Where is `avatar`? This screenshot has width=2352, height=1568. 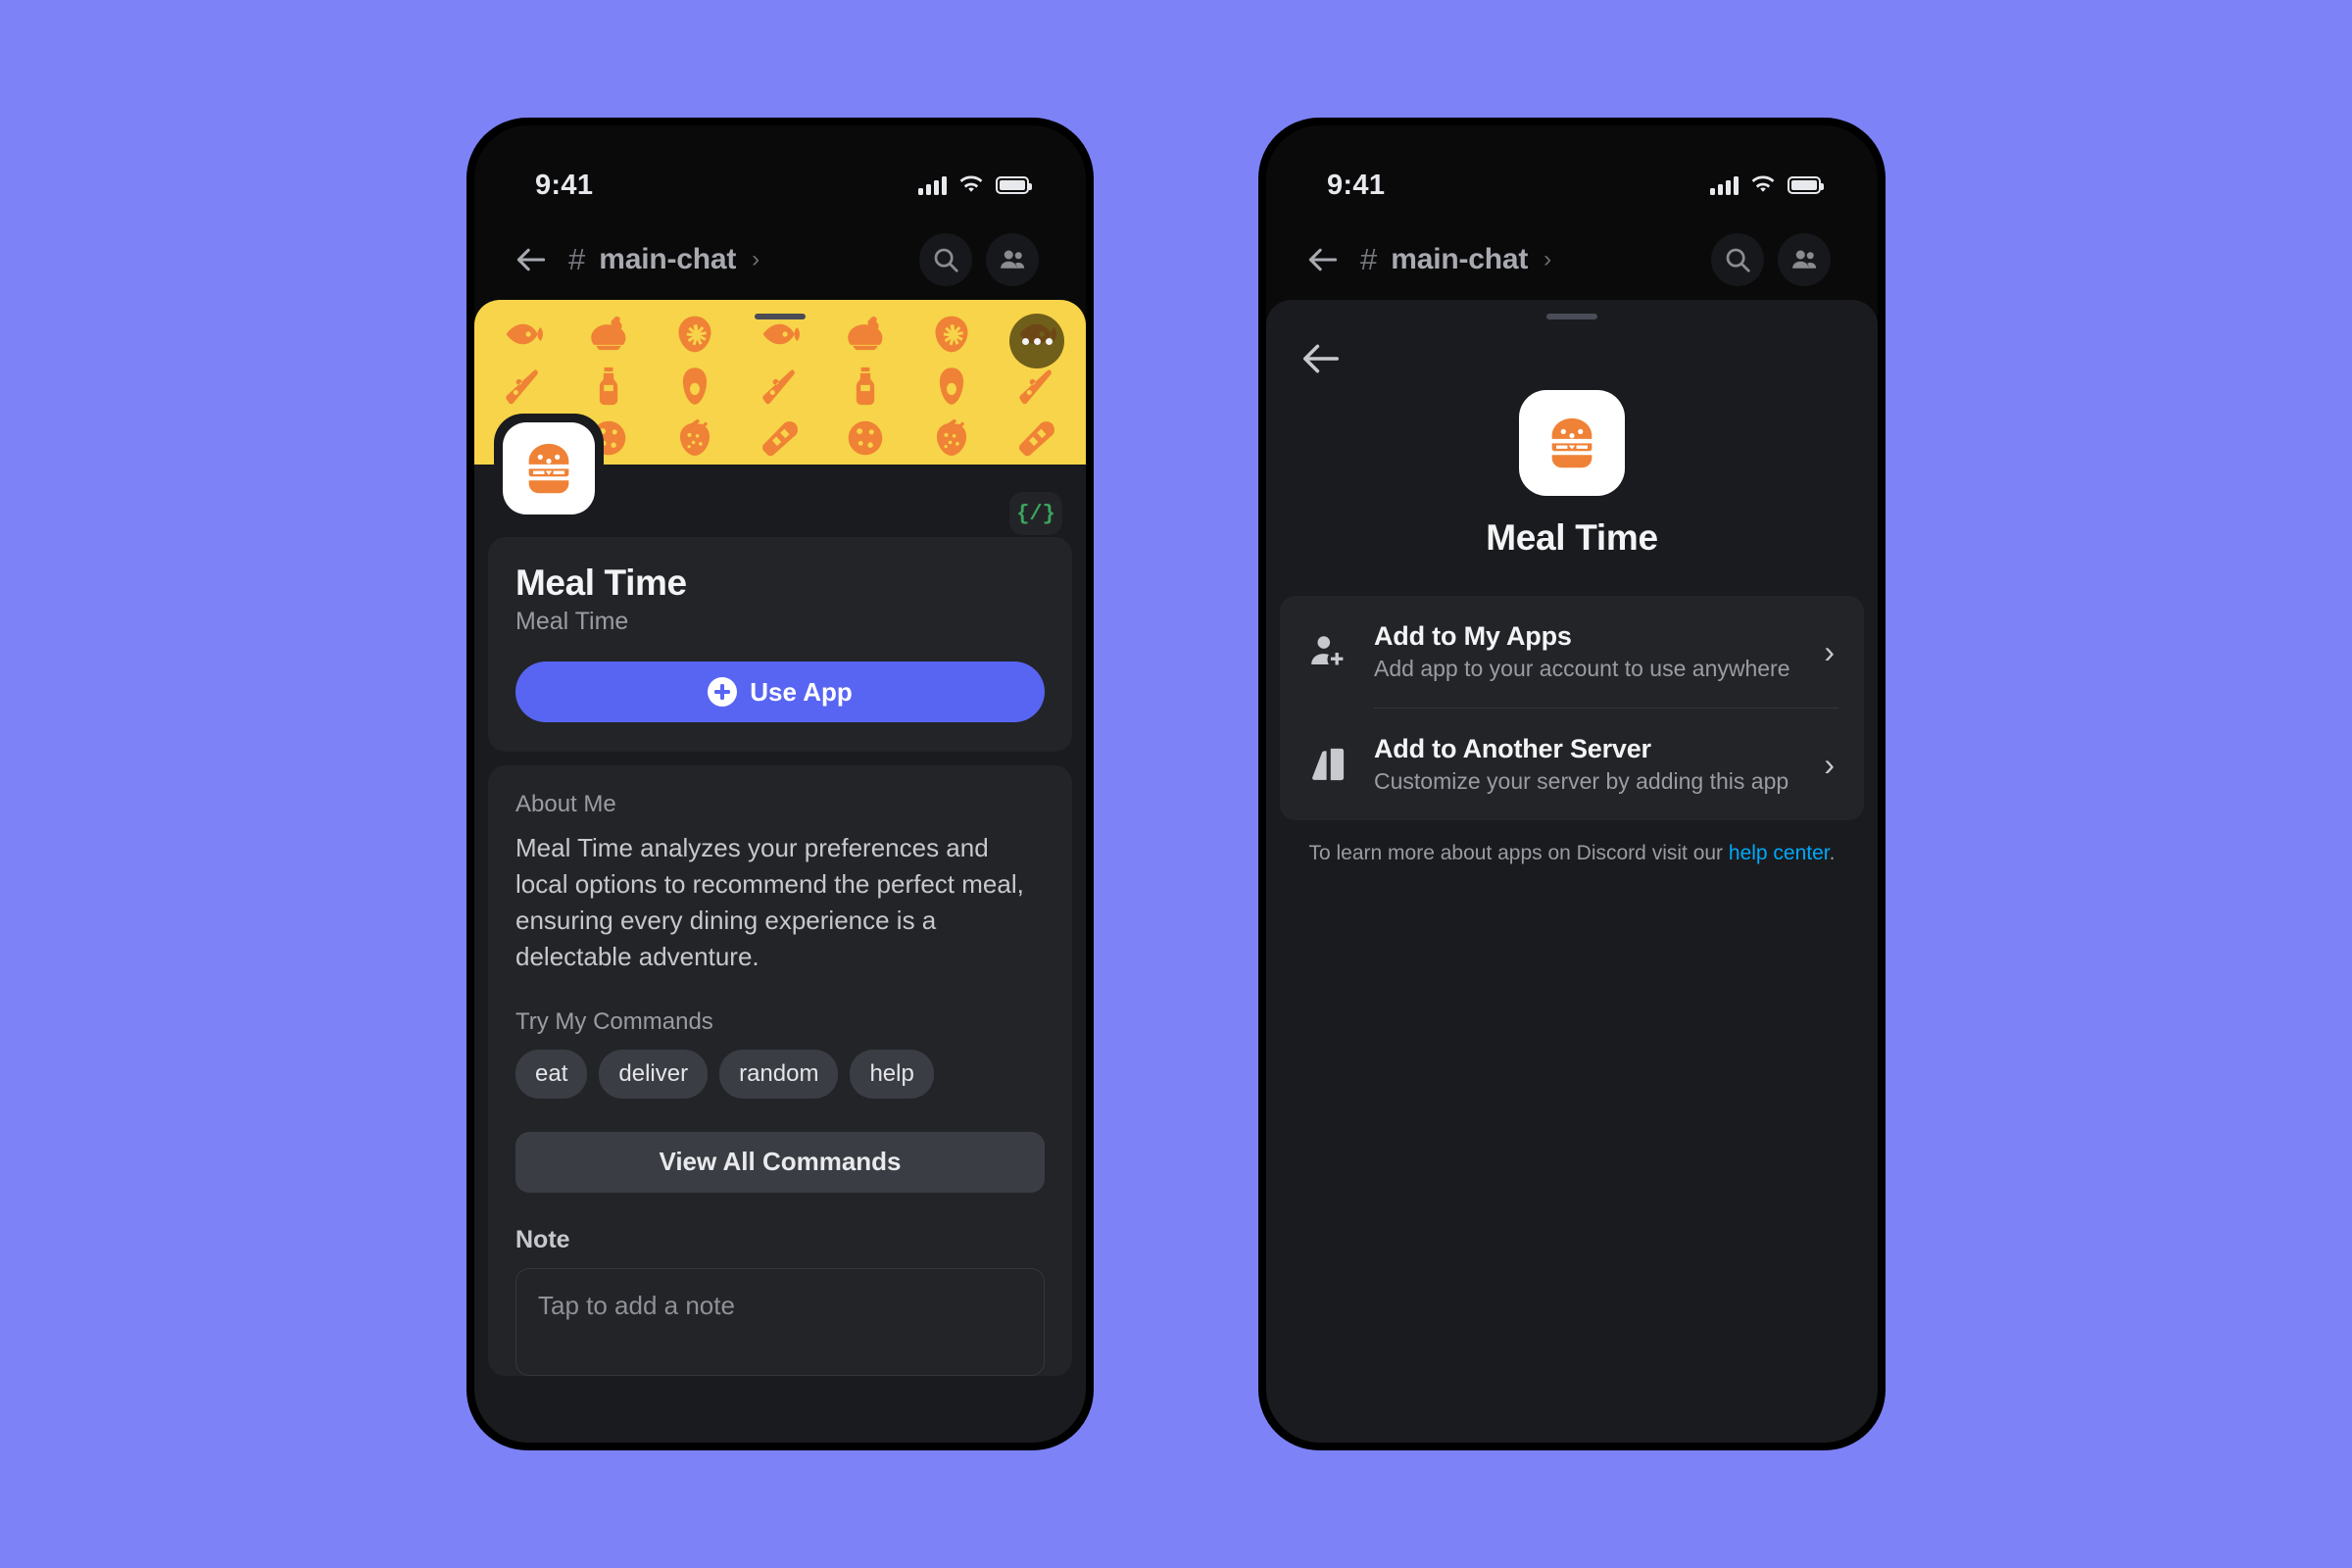 avatar is located at coordinates (549, 468).